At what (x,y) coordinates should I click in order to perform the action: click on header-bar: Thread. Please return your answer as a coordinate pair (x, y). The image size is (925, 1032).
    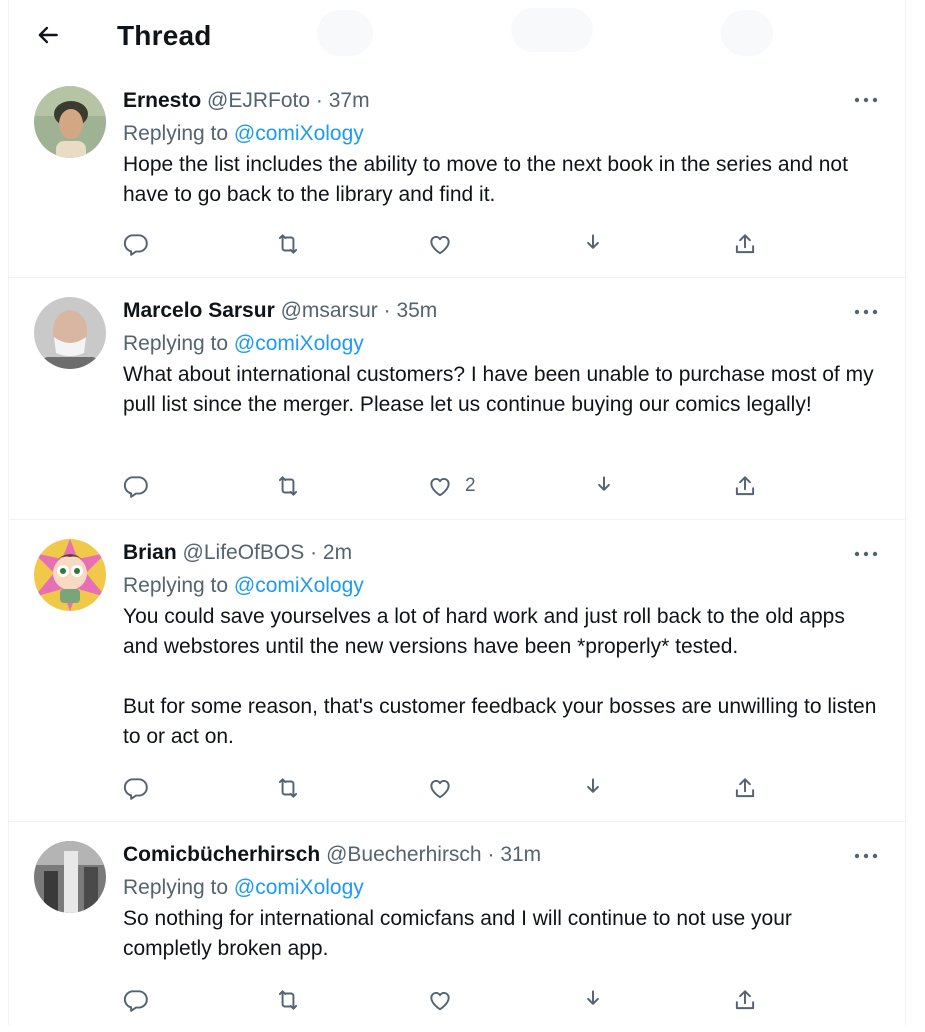
    Looking at the image, I should click on (457, 35).